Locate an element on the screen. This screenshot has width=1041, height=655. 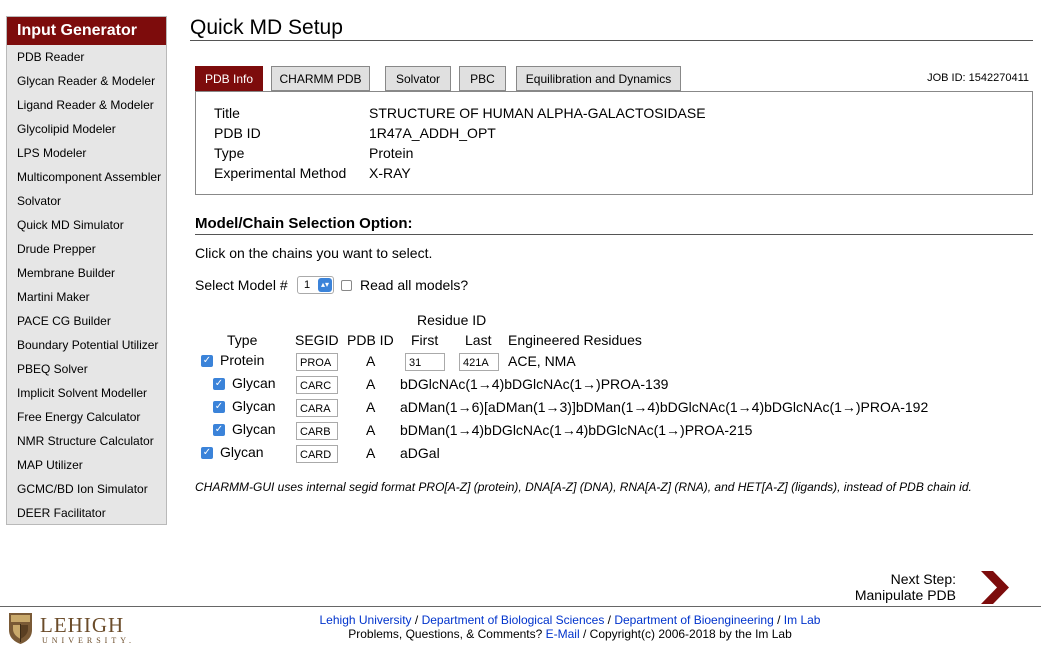
col-header-pdb-id: PDB ID is located at coordinates (370, 340).